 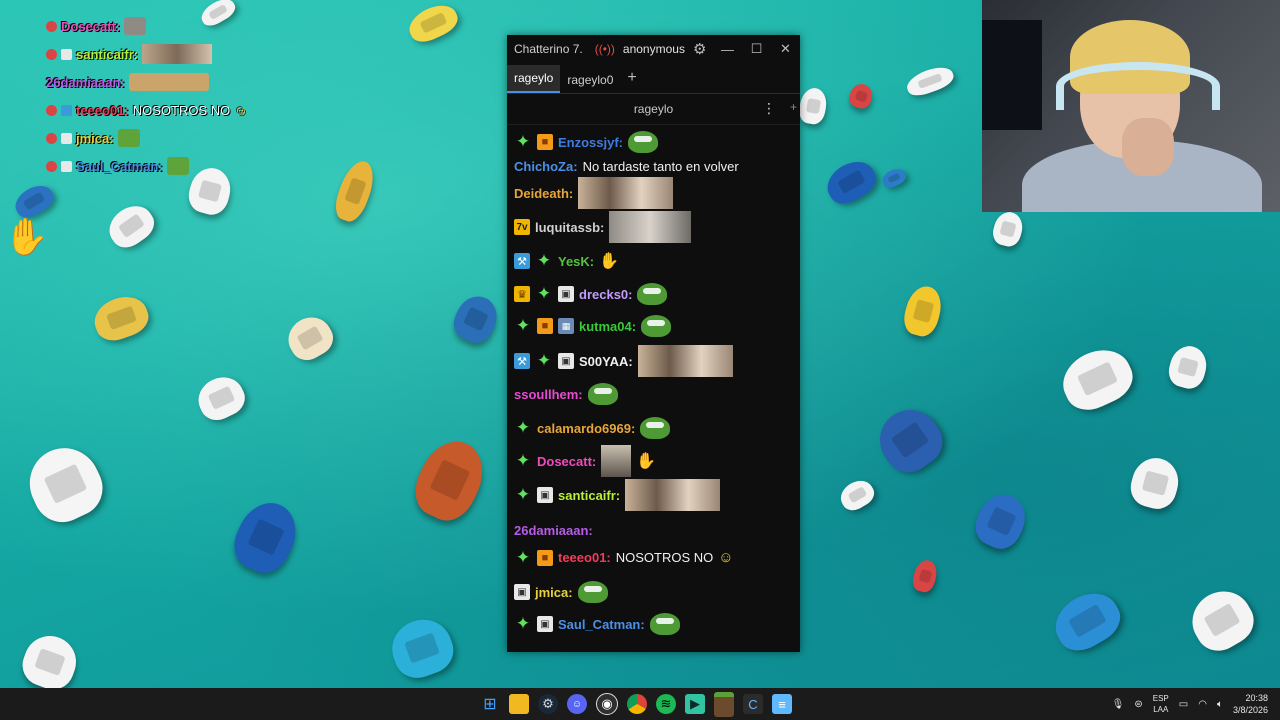 What do you see at coordinates (607, 704) in the screenshot?
I see `obs-icon: ◉` at bounding box center [607, 704].